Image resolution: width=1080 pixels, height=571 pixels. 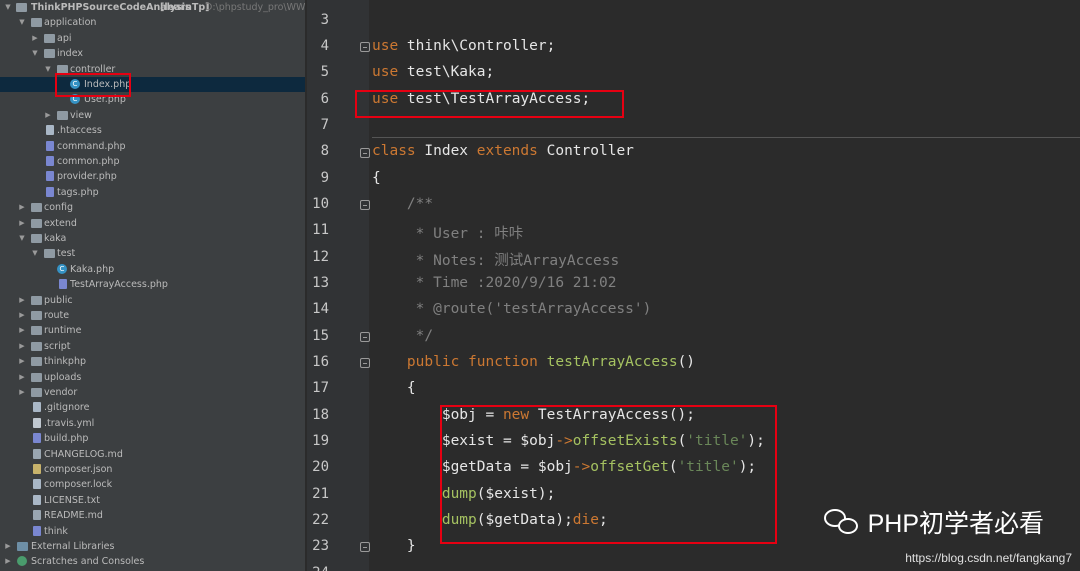 What do you see at coordinates (494, 283) in the screenshot?
I see `code-line-13: * Time :2020/9/16 21:02` at bounding box center [494, 283].